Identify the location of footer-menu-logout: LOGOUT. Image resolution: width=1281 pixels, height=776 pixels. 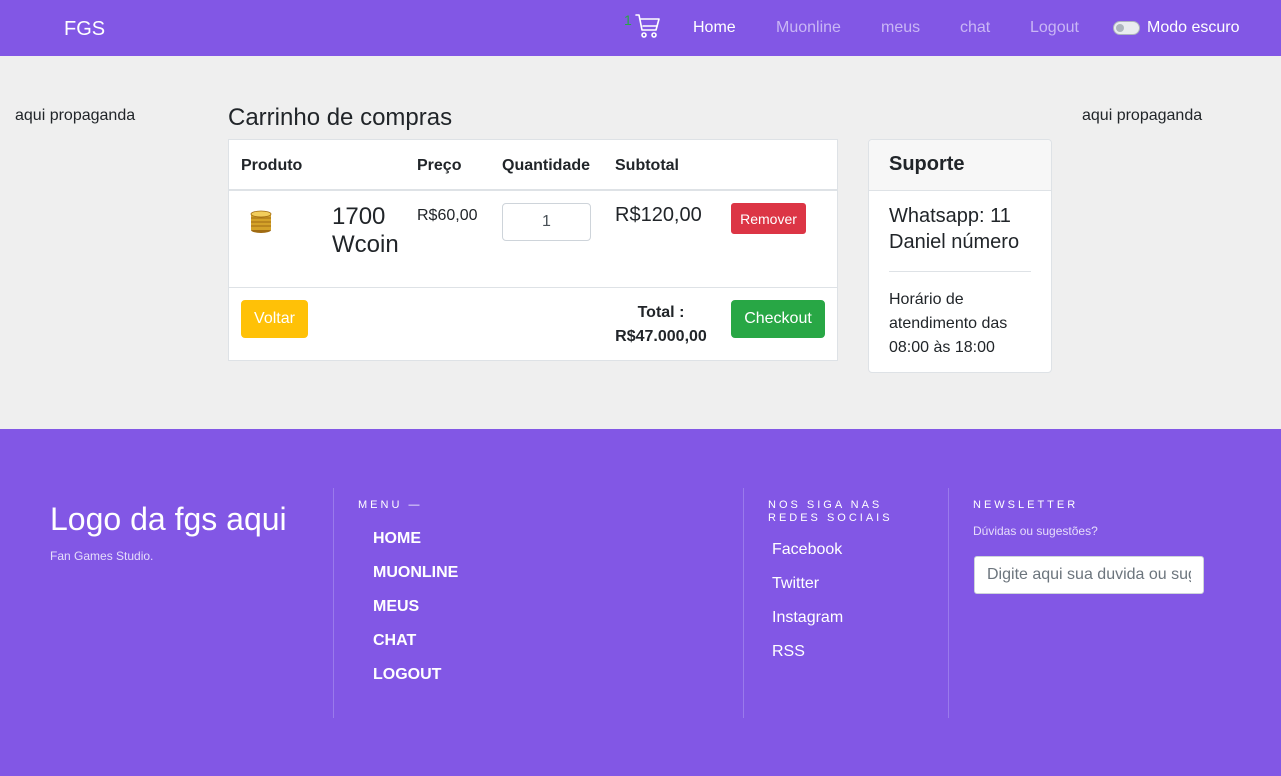
(407, 675).